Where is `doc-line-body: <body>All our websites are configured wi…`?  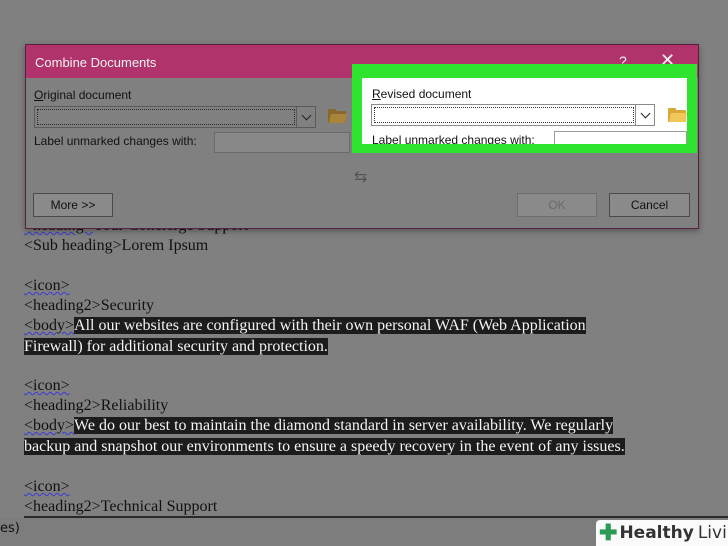
doc-line-body: <body>All our websites are configured wi… is located at coordinates (305, 326).